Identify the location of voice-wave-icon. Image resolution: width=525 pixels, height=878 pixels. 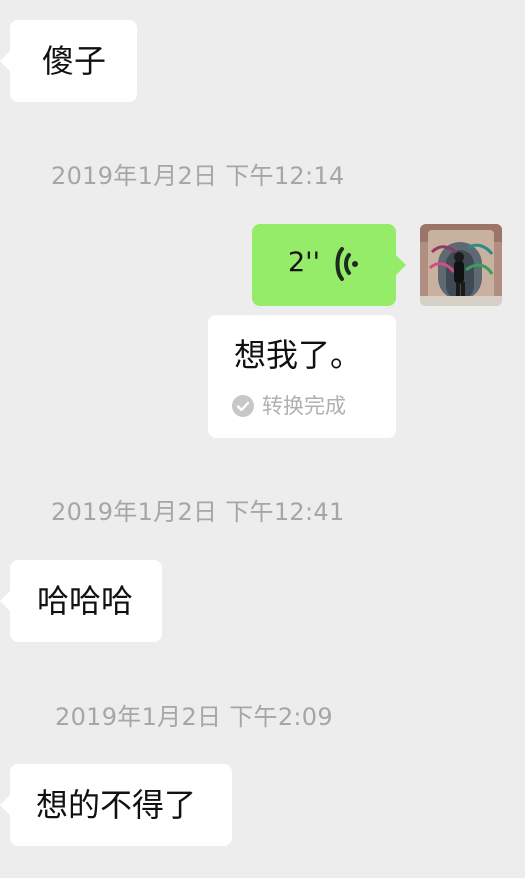
(346, 264).